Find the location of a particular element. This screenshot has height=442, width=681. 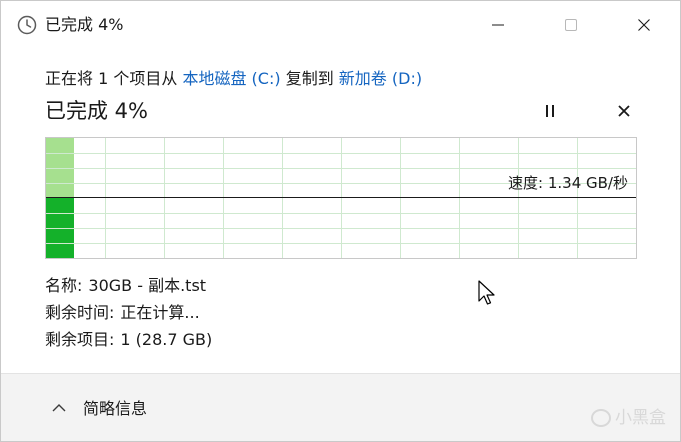

file-name-label: 名称: is located at coordinates (64, 285).